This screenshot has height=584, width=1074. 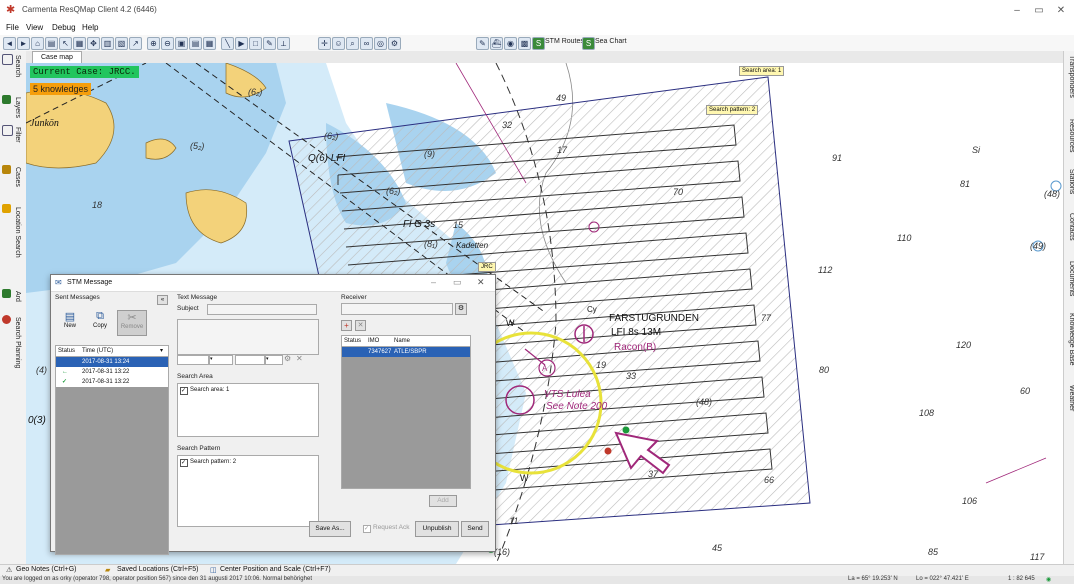 What do you see at coordinates (487, 267) in the screenshot?
I see `jrc-tag: JRC` at bounding box center [487, 267].